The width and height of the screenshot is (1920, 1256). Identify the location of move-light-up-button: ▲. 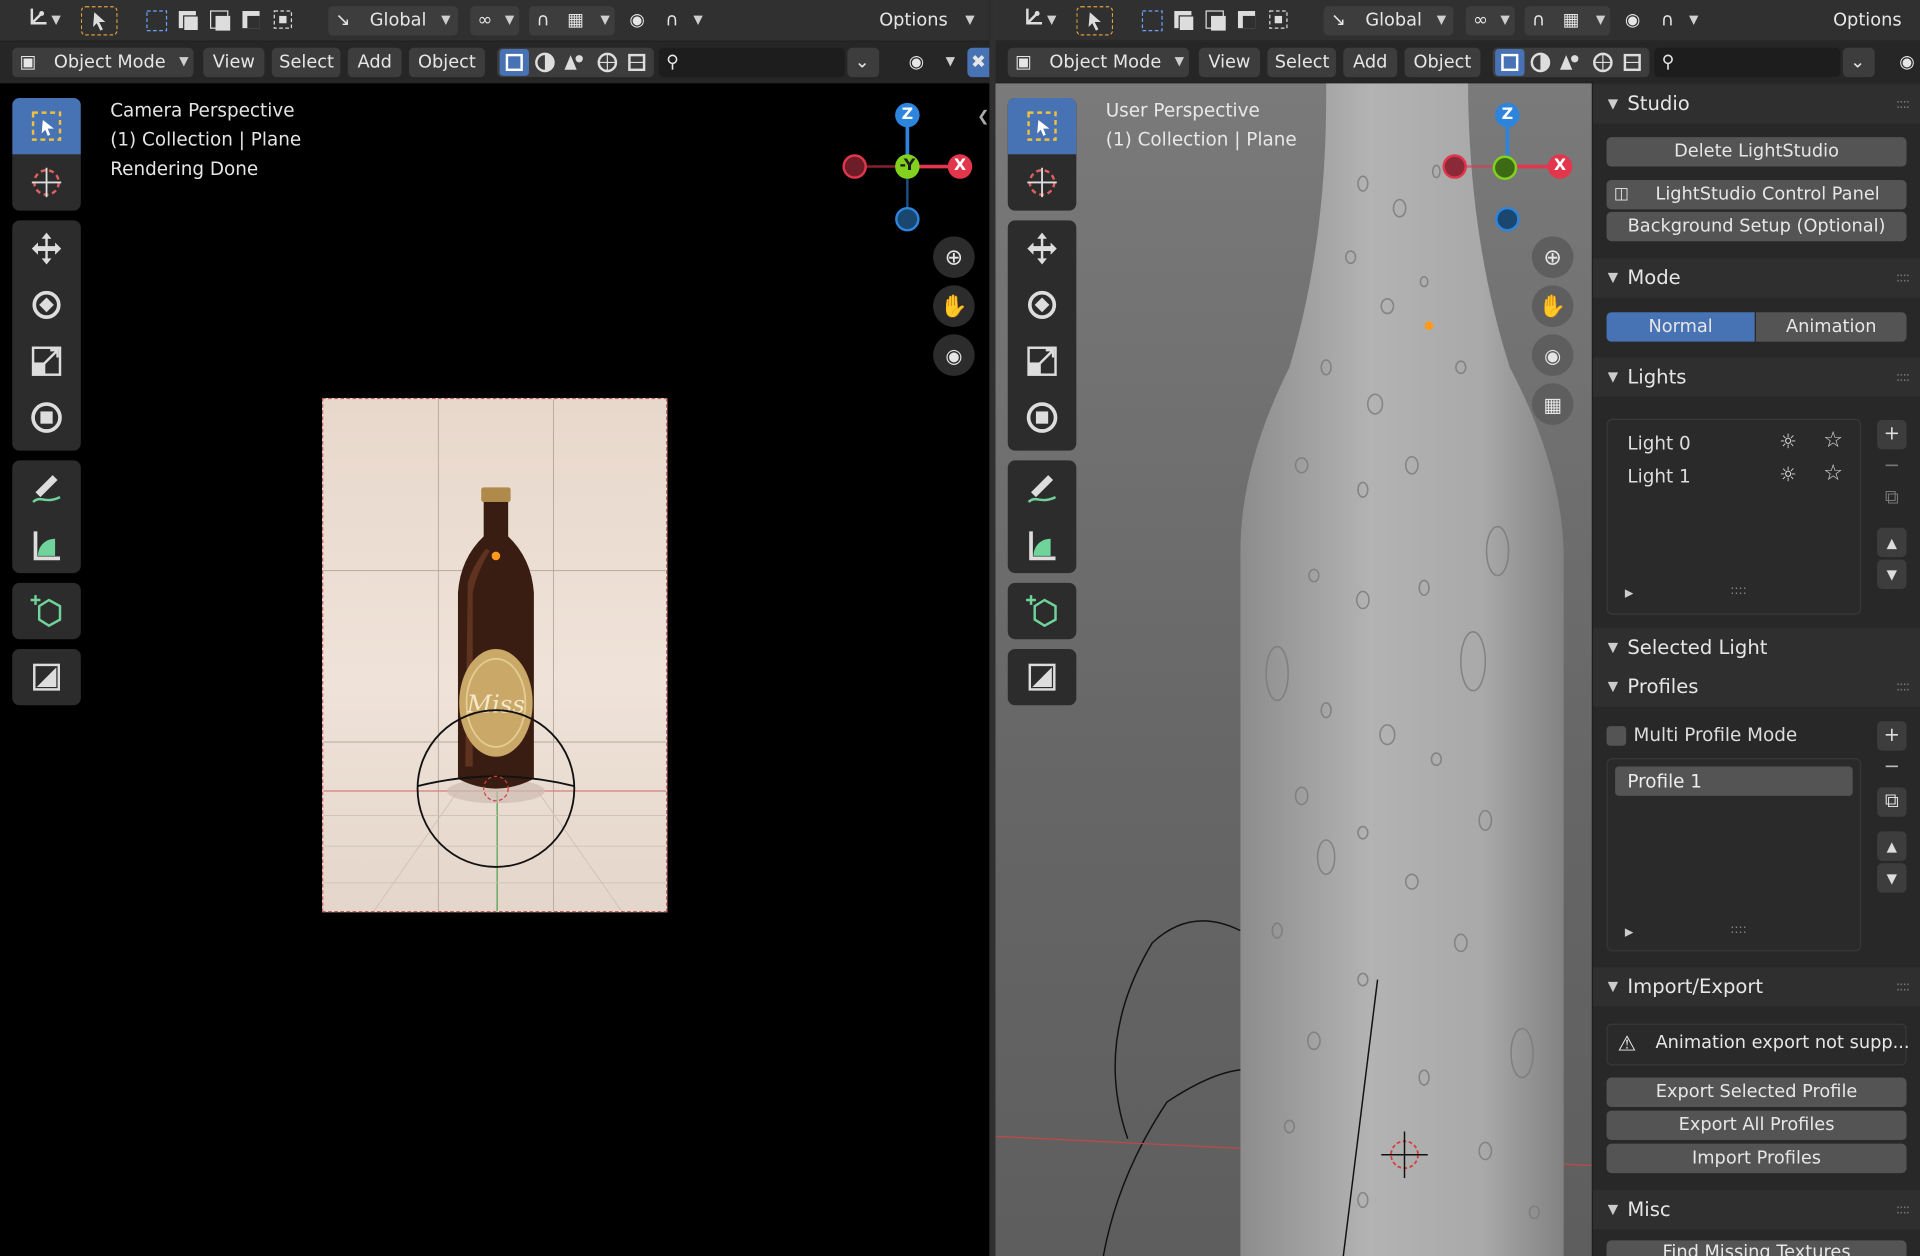
(1892, 542).